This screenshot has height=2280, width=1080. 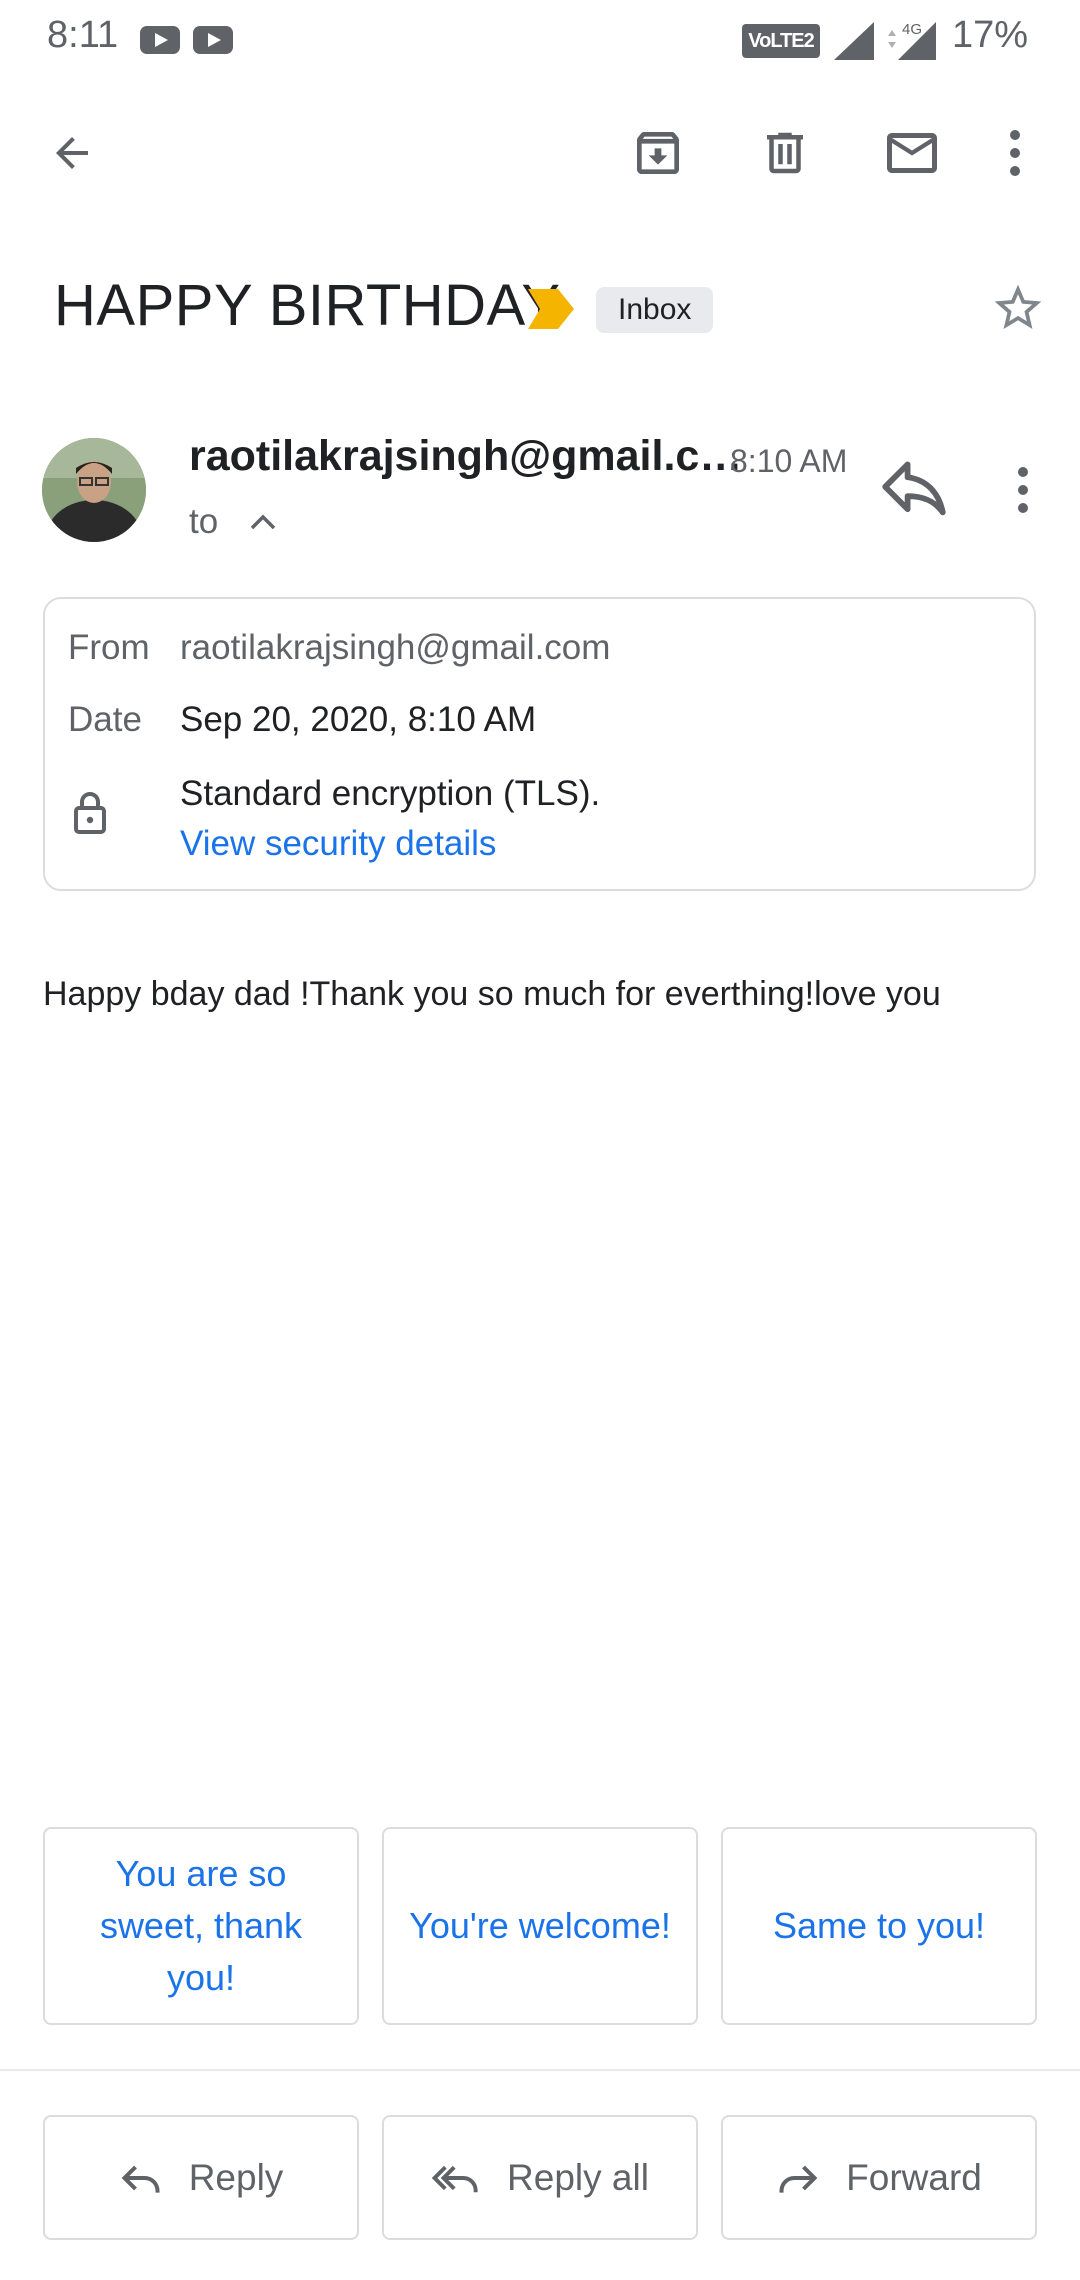 I want to click on smart-reply-2: You're welcome!, so click(x=540, y=1926).